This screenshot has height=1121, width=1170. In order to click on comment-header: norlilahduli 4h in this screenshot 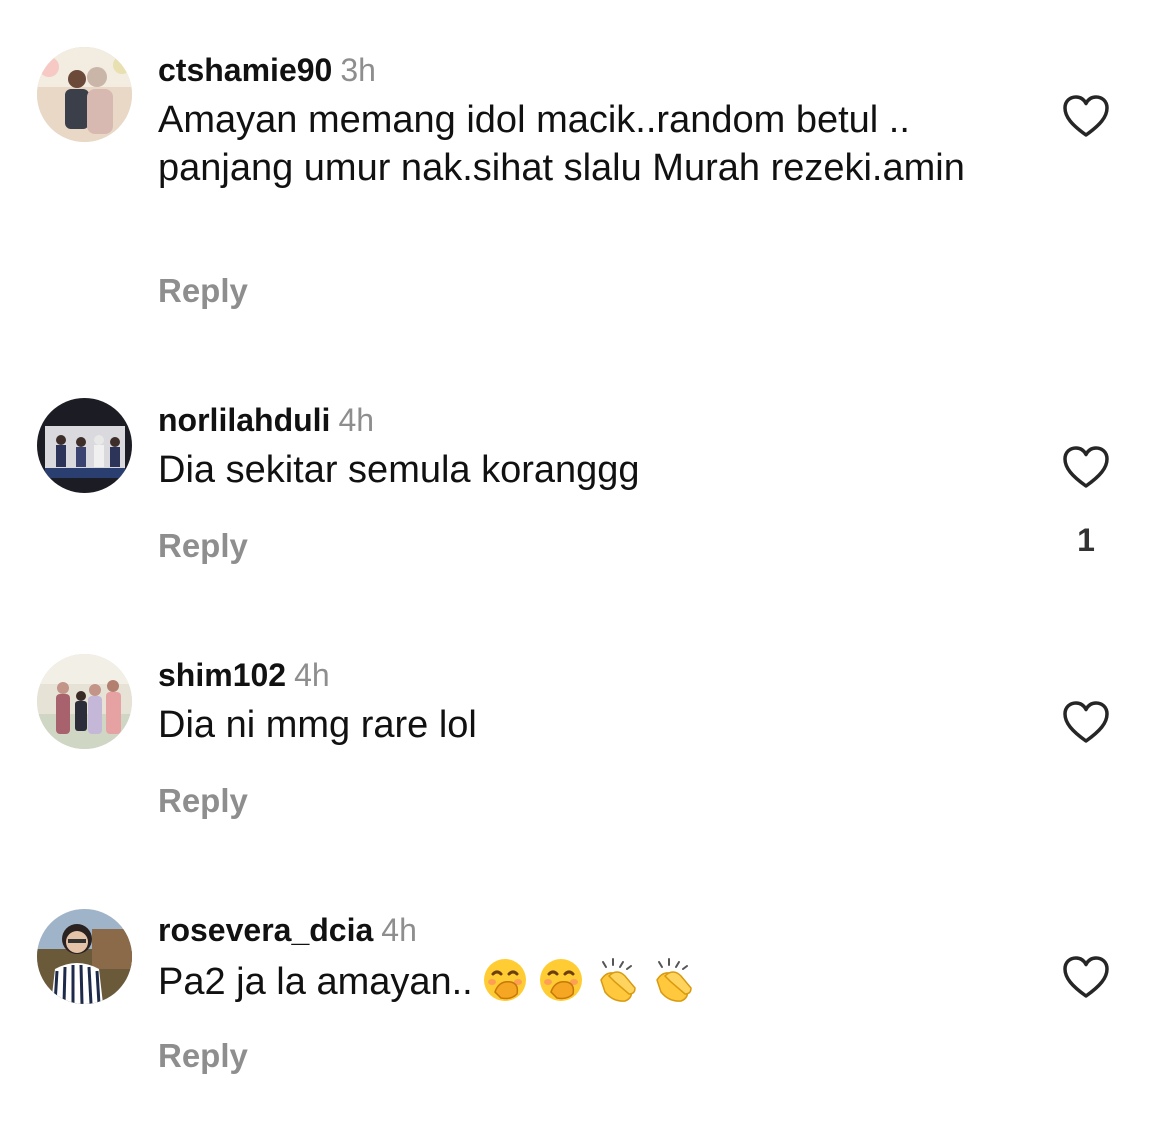, I will do `click(588, 420)`.